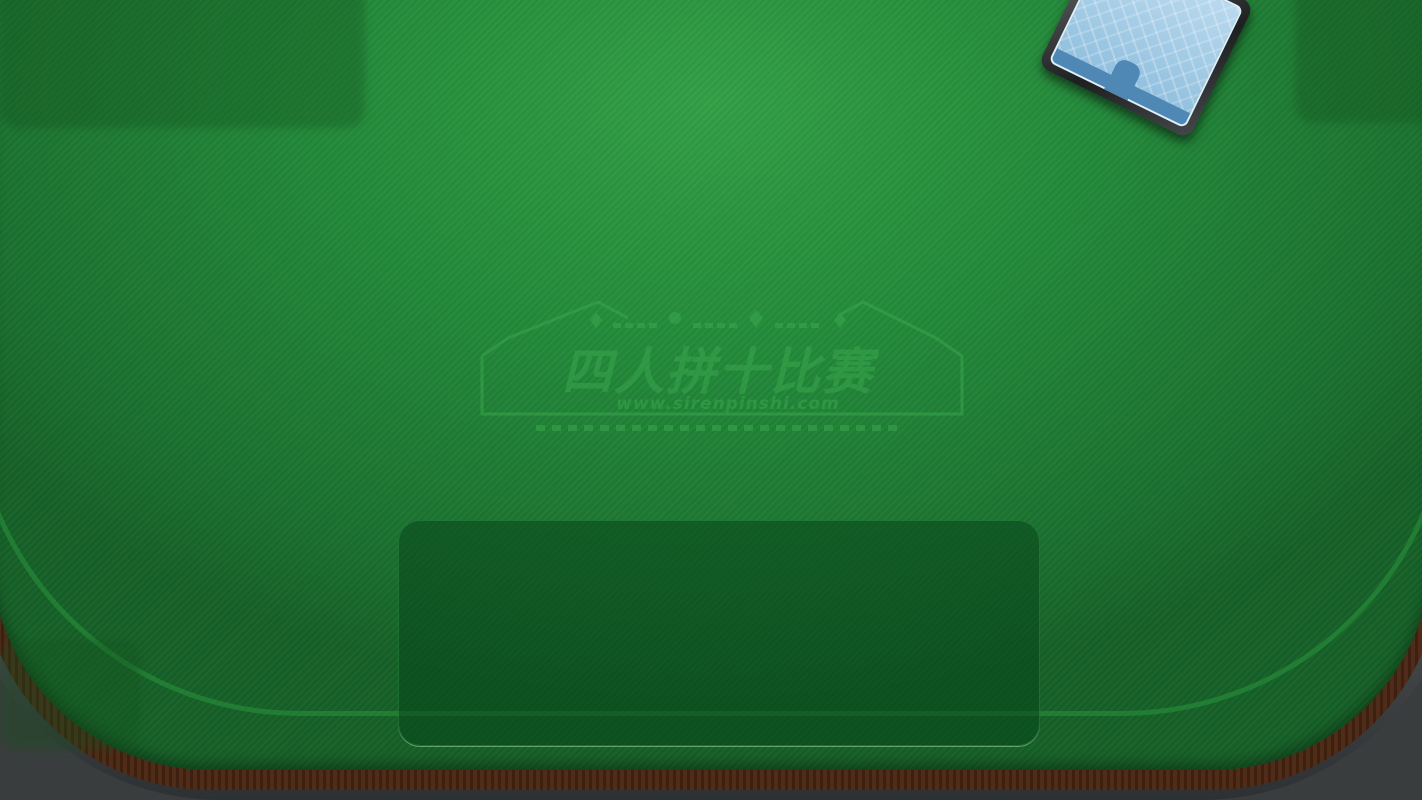 This screenshot has height=800, width=1422. Describe the element at coordinates (722, 368) in the screenshot. I see `table-logo-watermark: 四人拼十比赛 www.sirenpinshi.com` at that location.